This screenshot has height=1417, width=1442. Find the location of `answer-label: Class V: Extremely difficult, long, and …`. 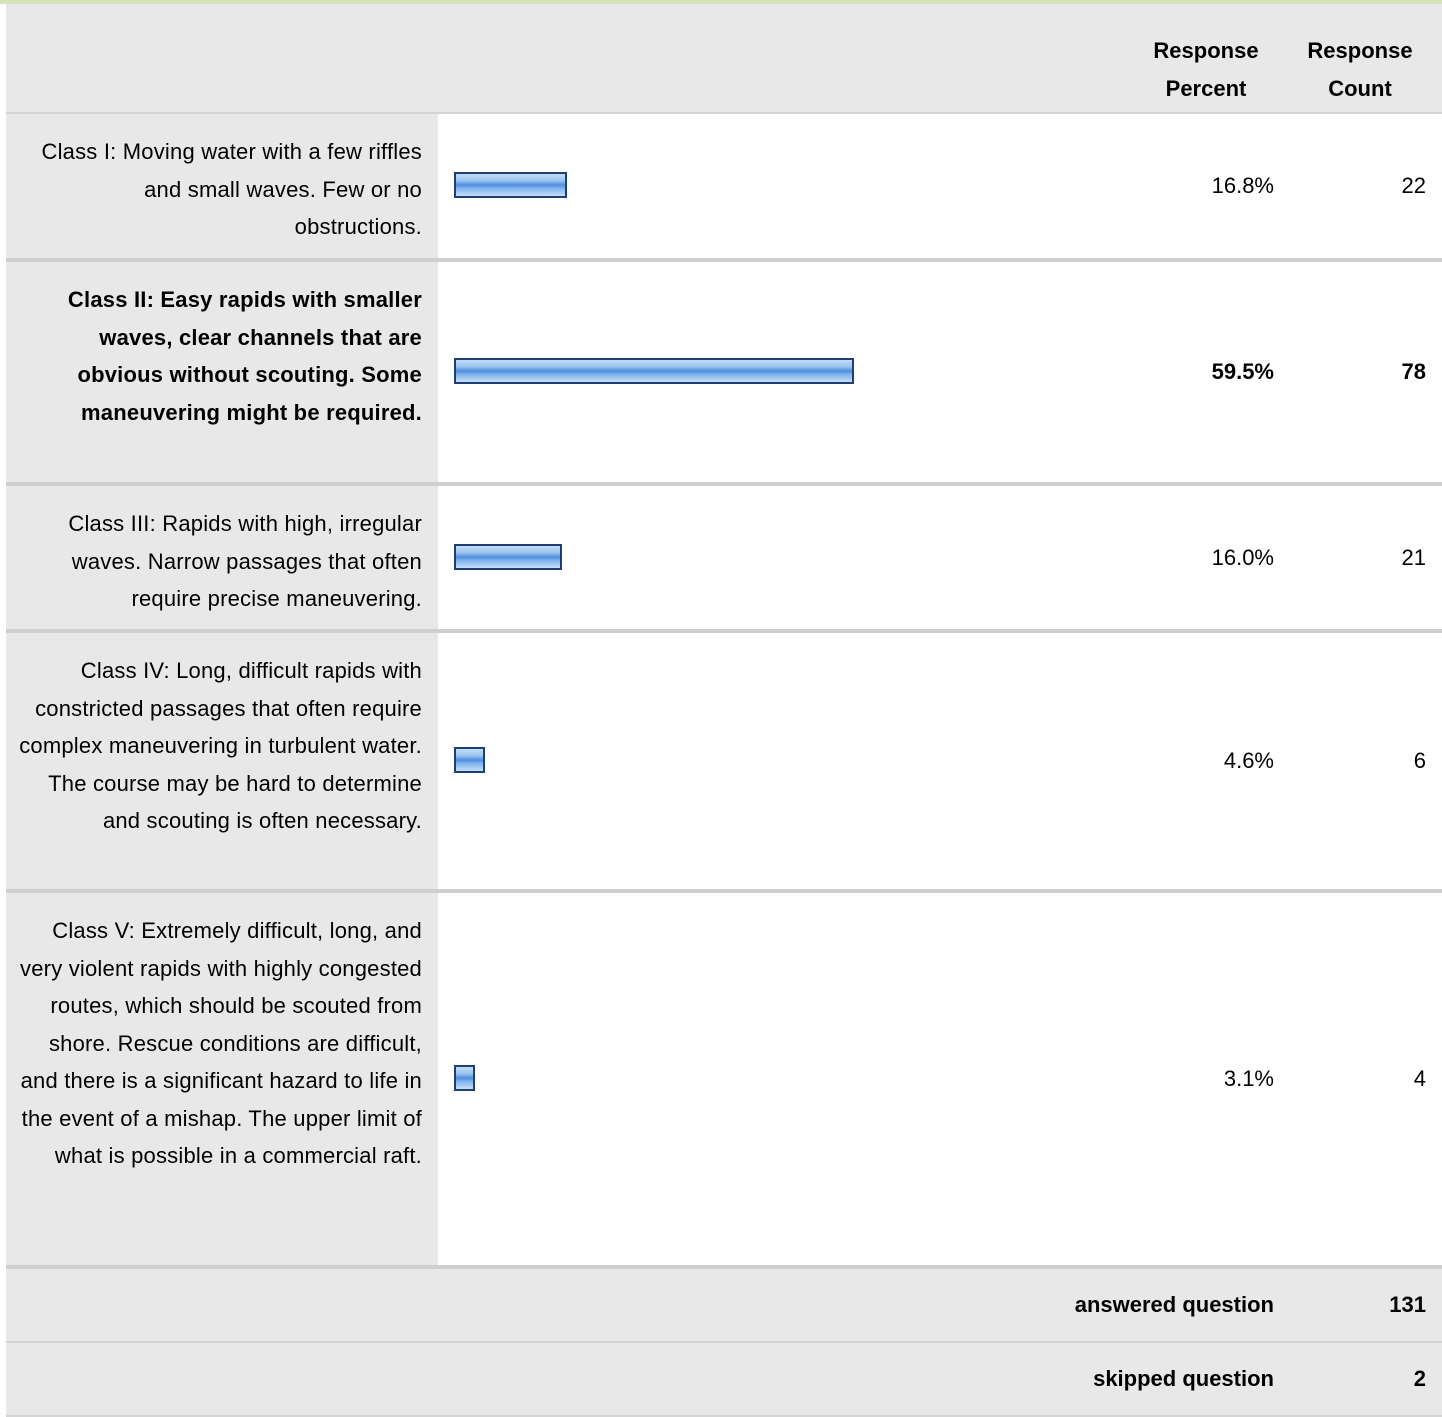

answer-label: Class V: Extremely difficult, long, and … is located at coordinates (222, 1079).